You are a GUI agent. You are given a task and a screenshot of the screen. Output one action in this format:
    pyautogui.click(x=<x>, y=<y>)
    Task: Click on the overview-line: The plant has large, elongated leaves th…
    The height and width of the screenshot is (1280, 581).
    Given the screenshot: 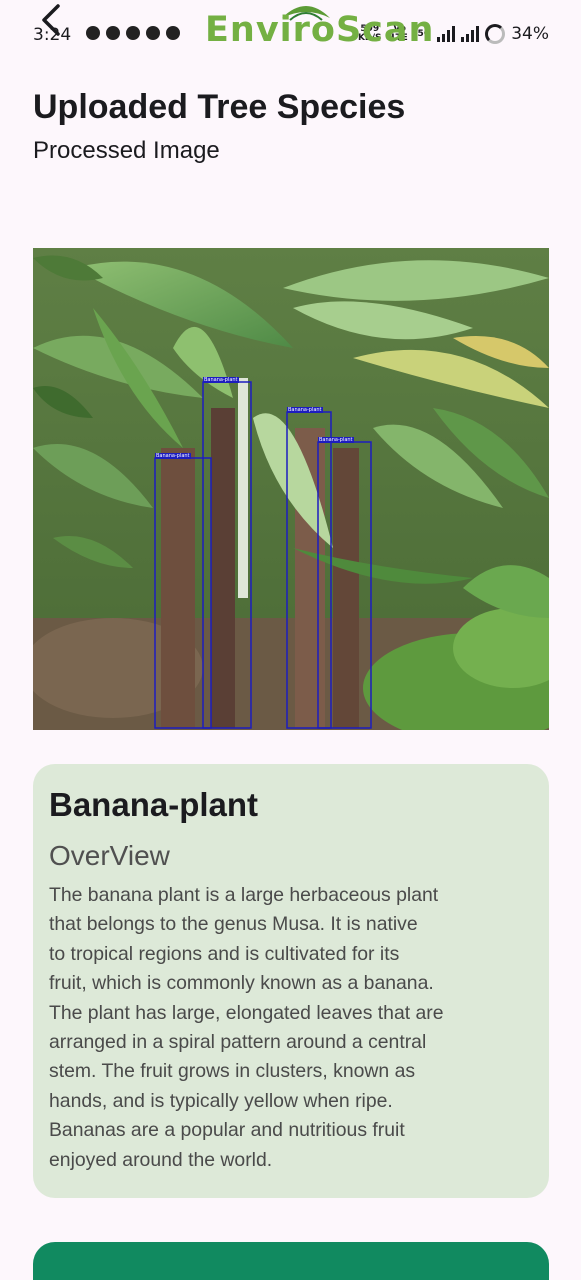 What is the action you would take?
    pyautogui.click(x=246, y=1012)
    